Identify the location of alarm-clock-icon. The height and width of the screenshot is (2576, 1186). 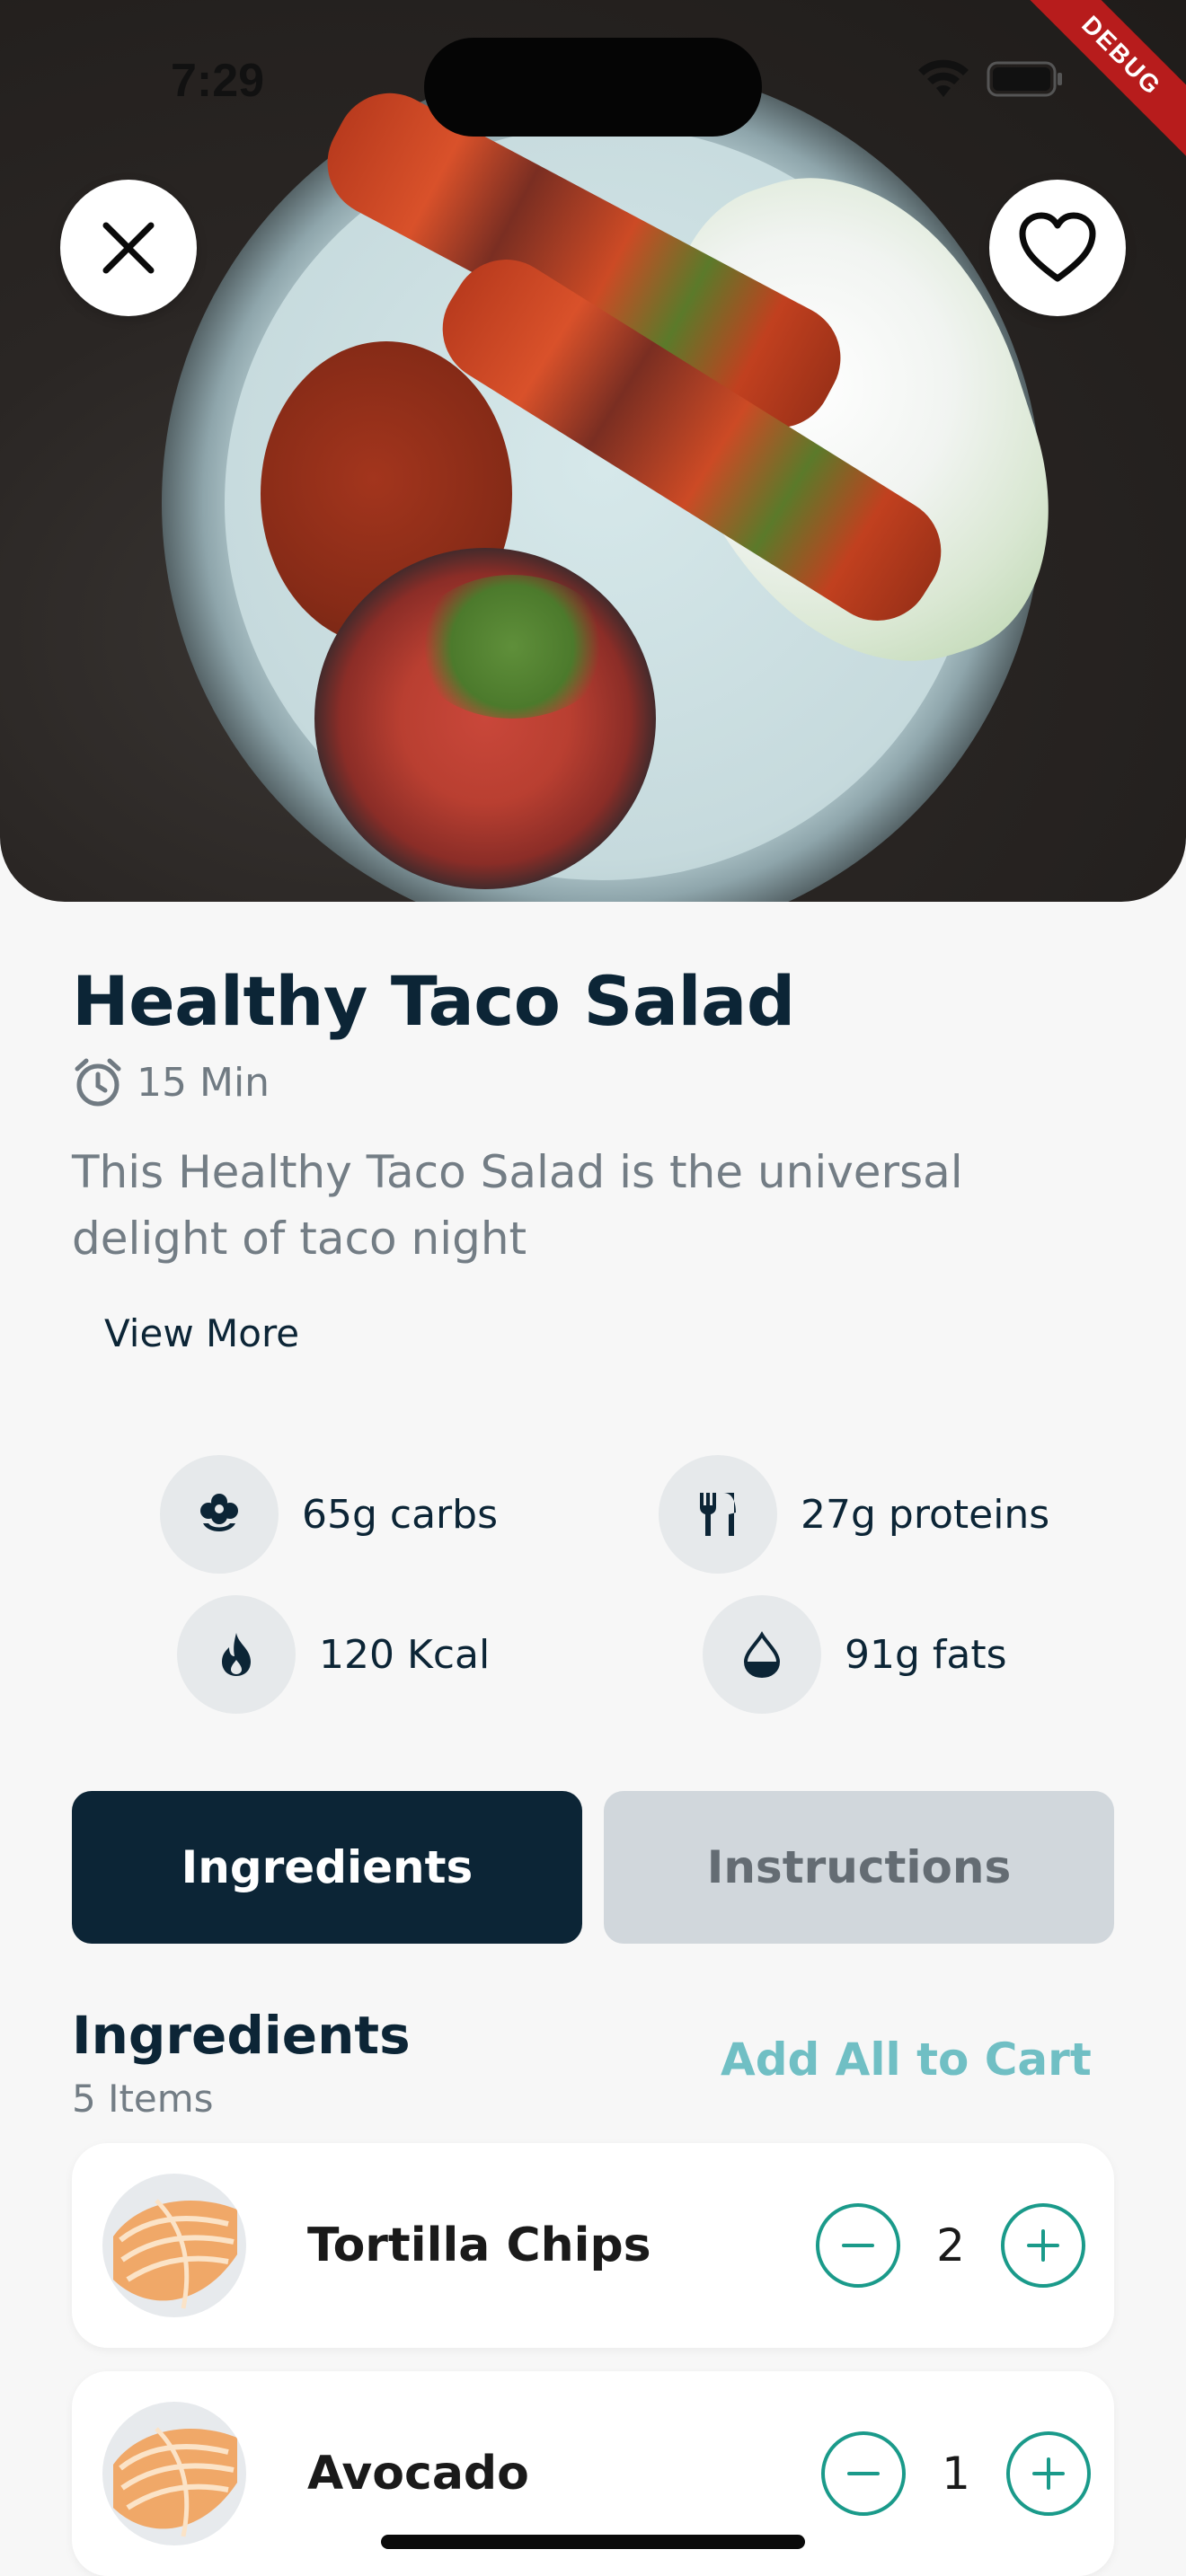
(98, 1082).